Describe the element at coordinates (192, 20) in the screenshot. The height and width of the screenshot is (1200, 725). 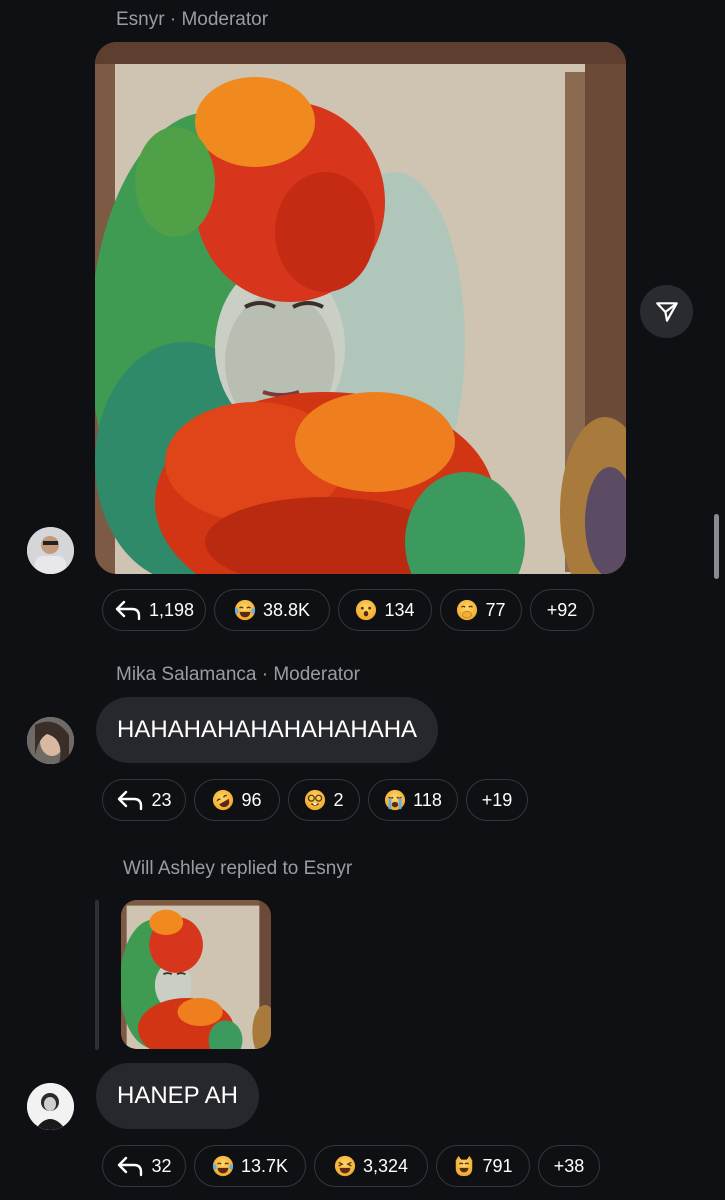
I see `author-line-esnyr: Esnyr · Moderator` at that location.